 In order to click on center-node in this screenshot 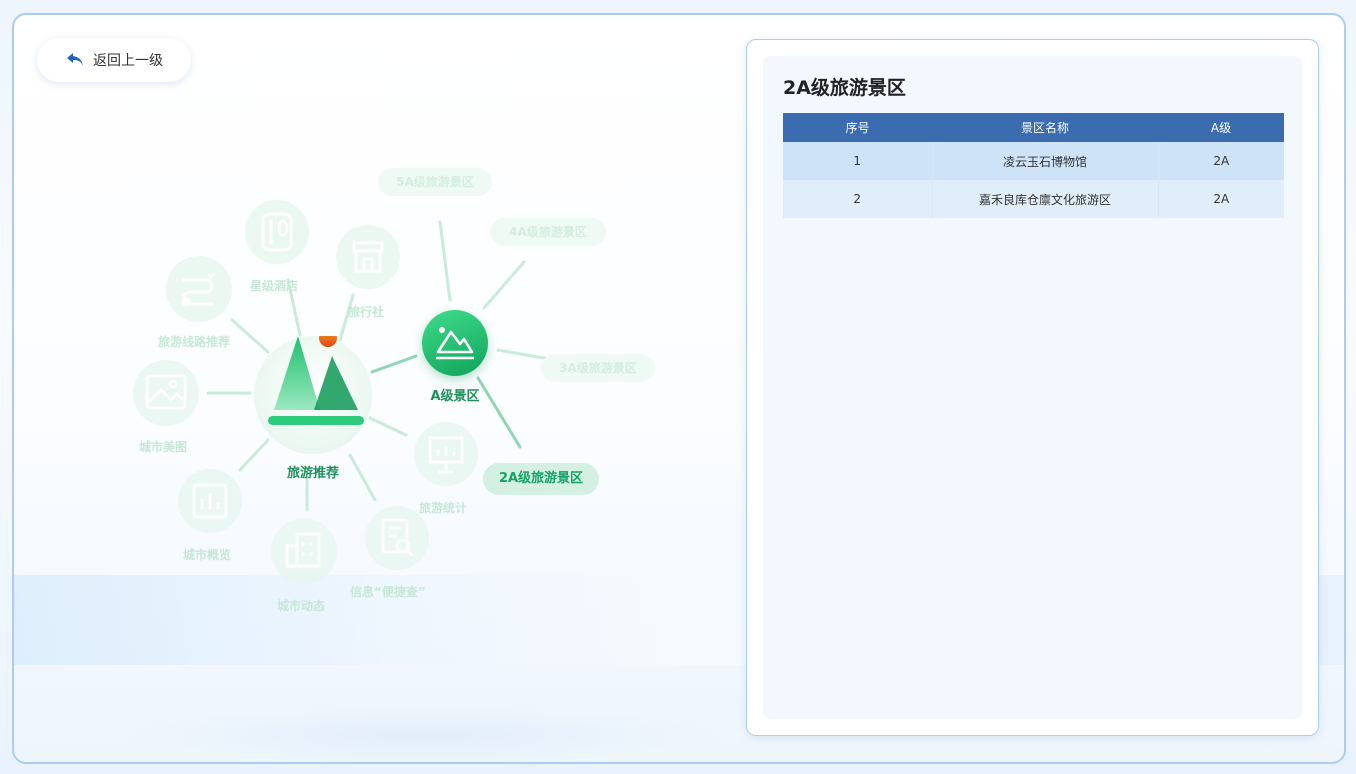, I will do `click(313, 391)`.